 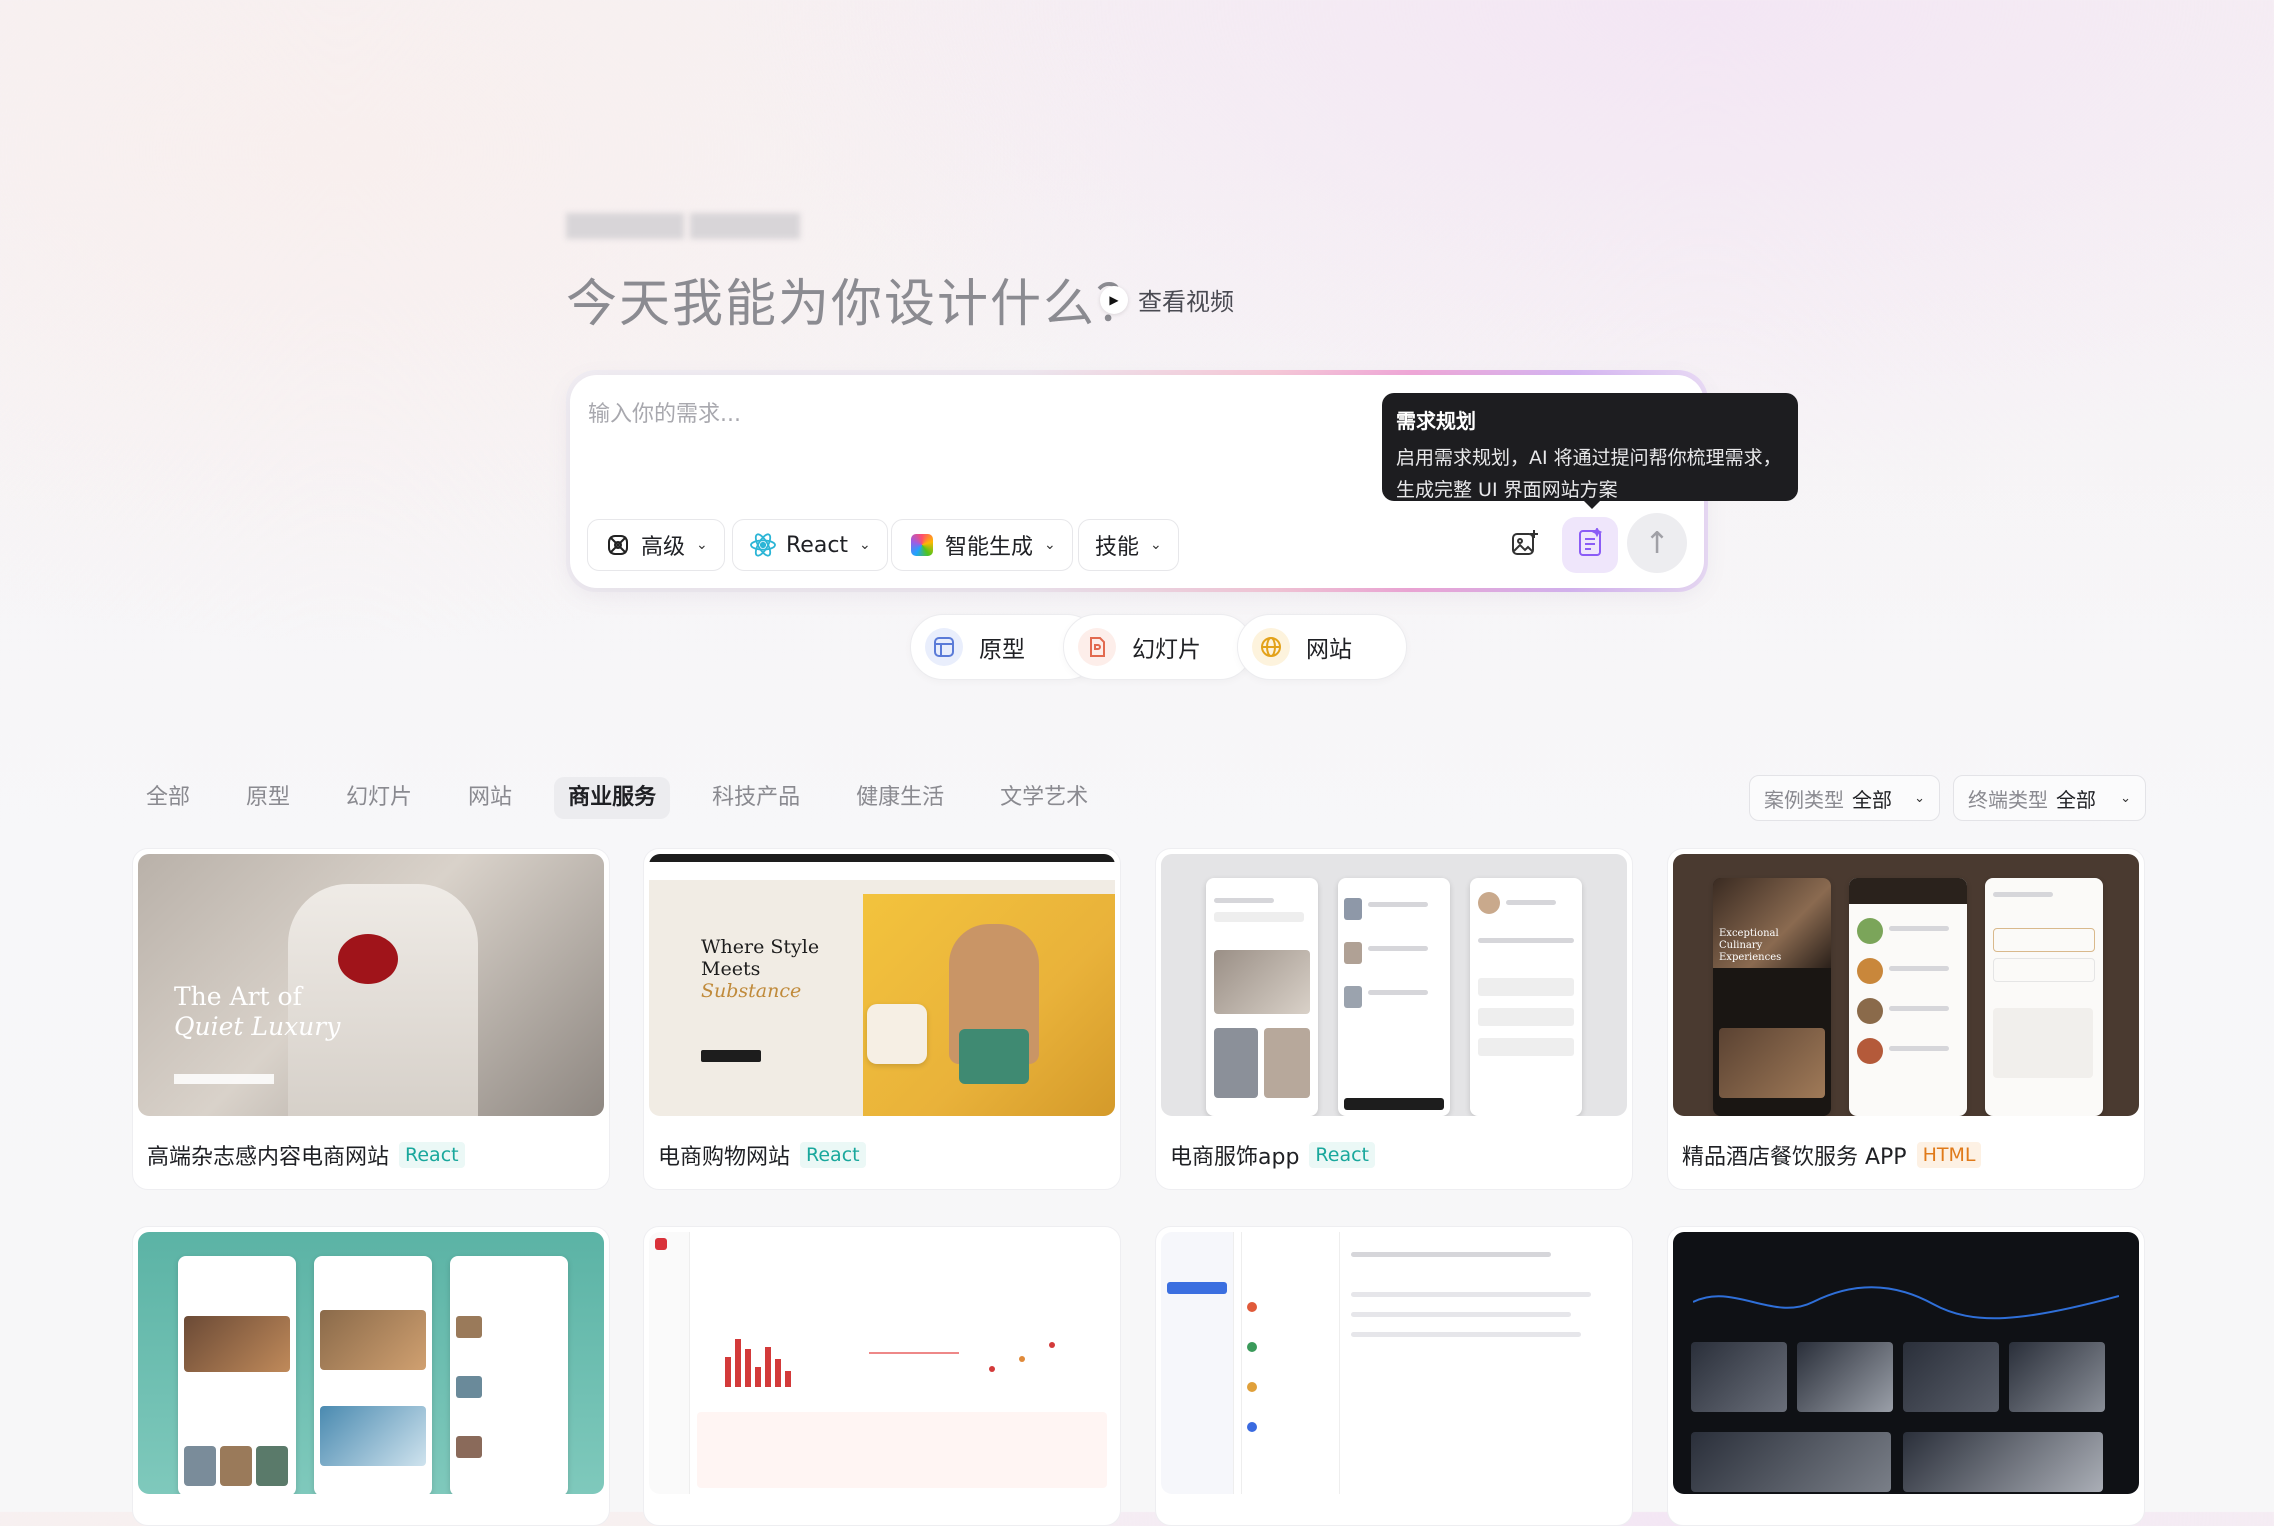 What do you see at coordinates (1329, 650) in the screenshot?
I see `quick-type-label: 网站` at bounding box center [1329, 650].